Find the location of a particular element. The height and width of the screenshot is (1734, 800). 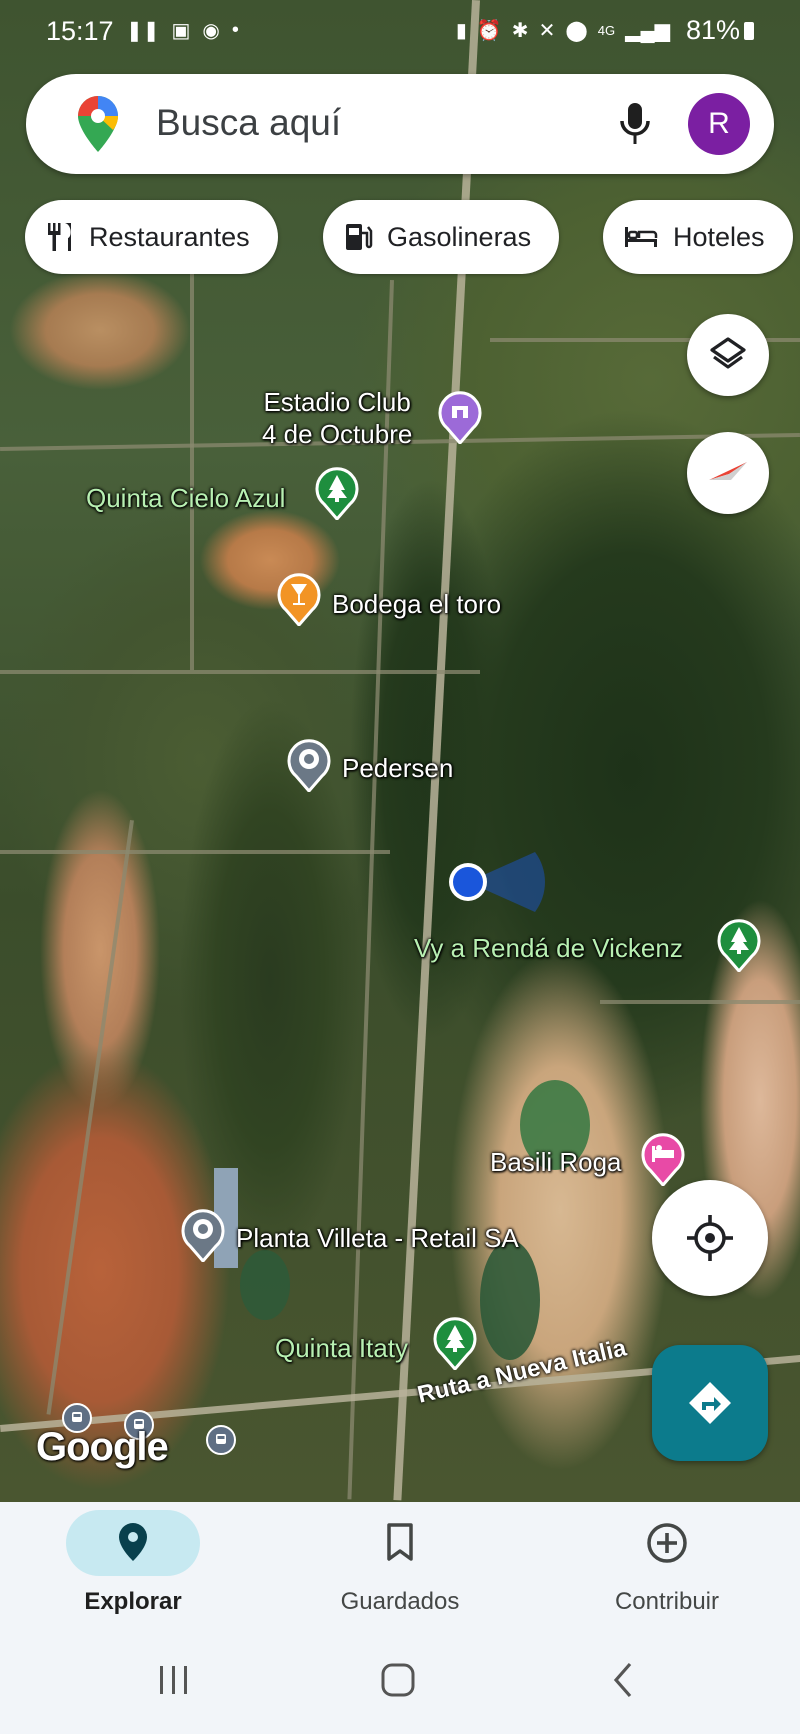

google-maps-logo-icon is located at coordinates (98, 124).